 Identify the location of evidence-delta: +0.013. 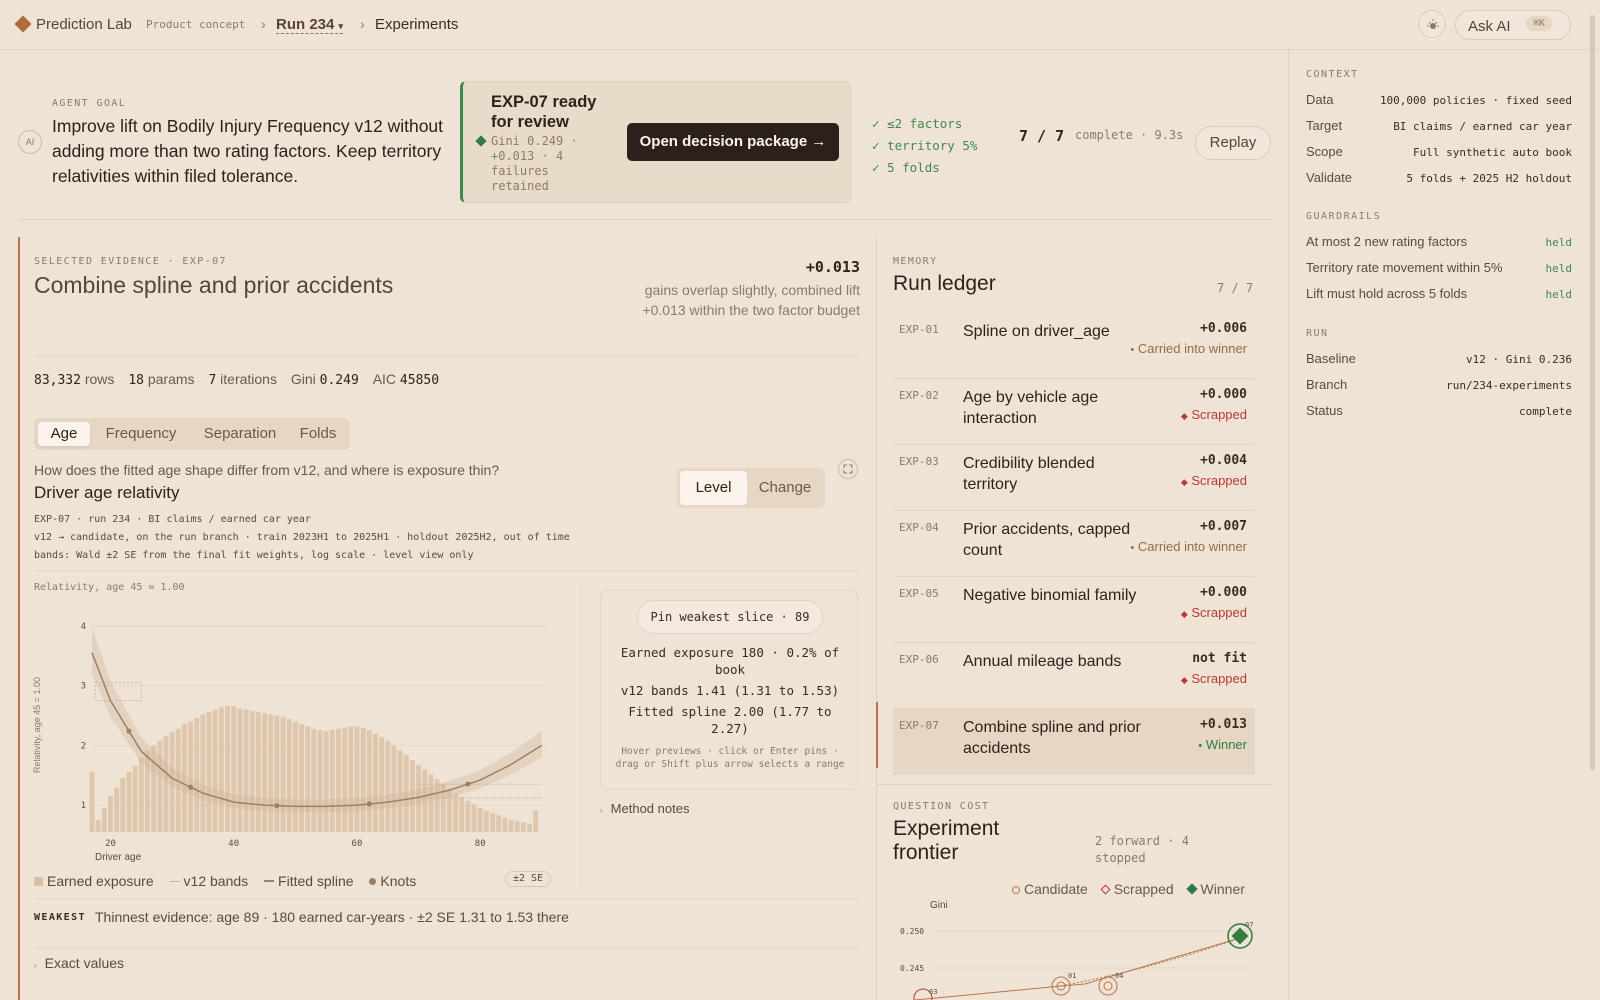
(832, 267).